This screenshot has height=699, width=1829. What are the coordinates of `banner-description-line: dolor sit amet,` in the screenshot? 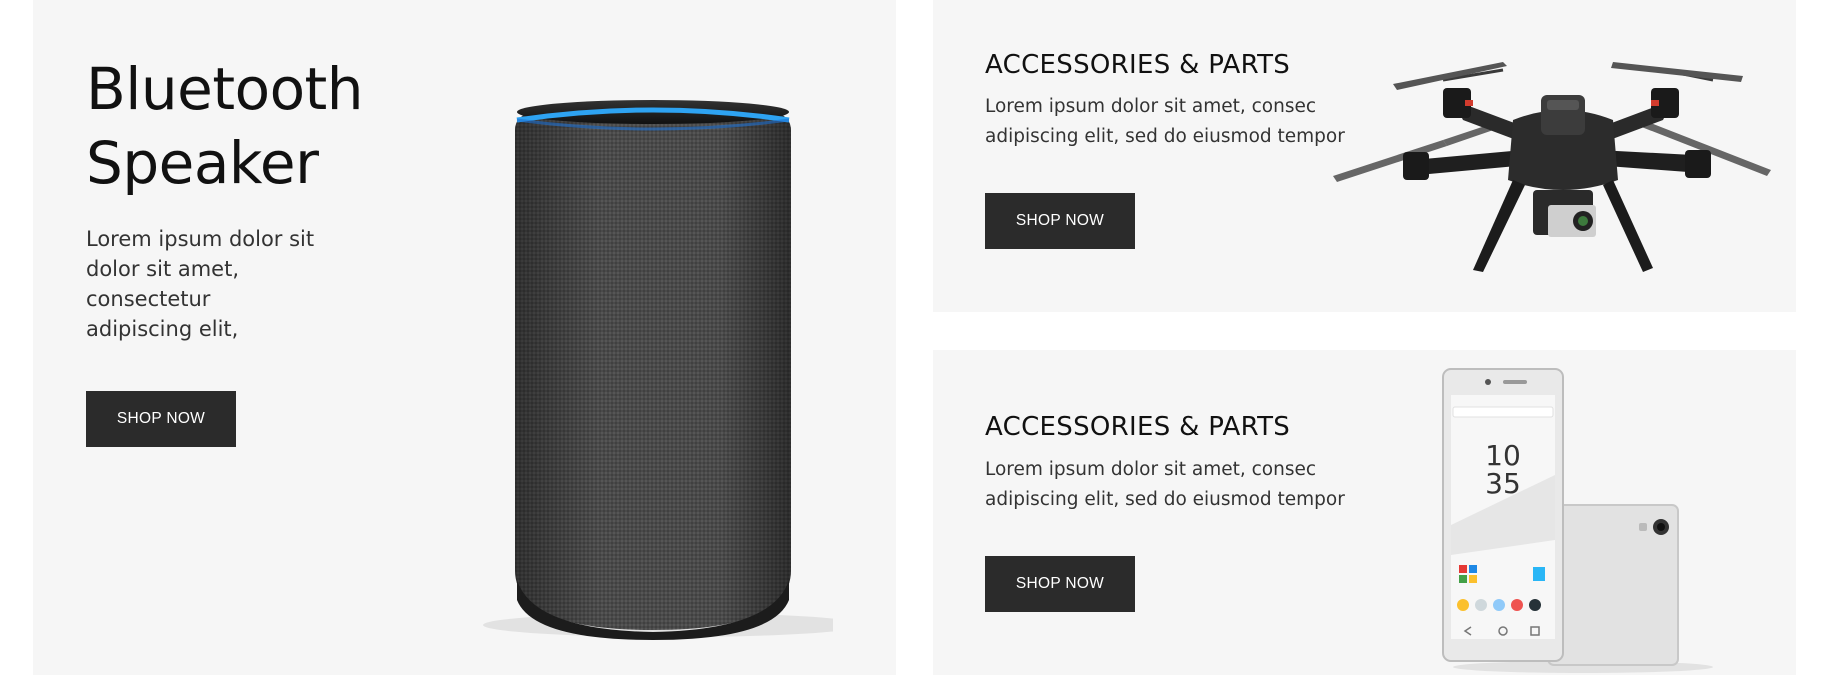 It's located at (163, 269).